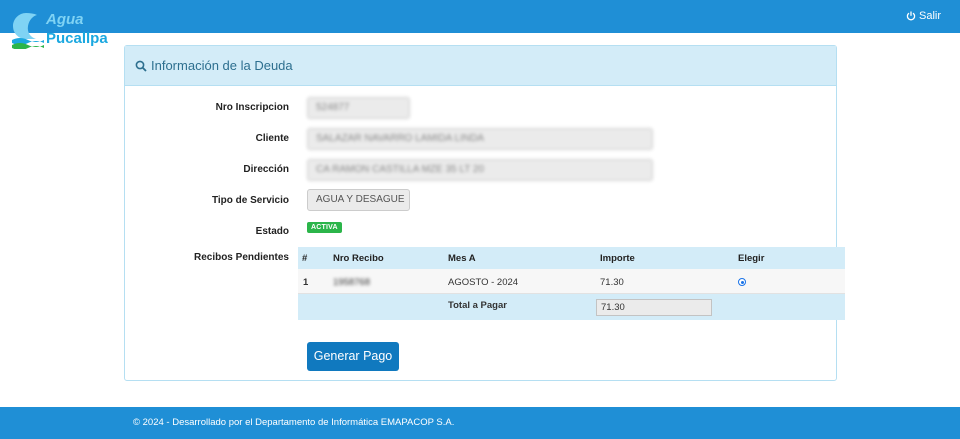  What do you see at coordinates (272, 138) in the screenshot?
I see `cliente-label: Cliente` at bounding box center [272, 138].